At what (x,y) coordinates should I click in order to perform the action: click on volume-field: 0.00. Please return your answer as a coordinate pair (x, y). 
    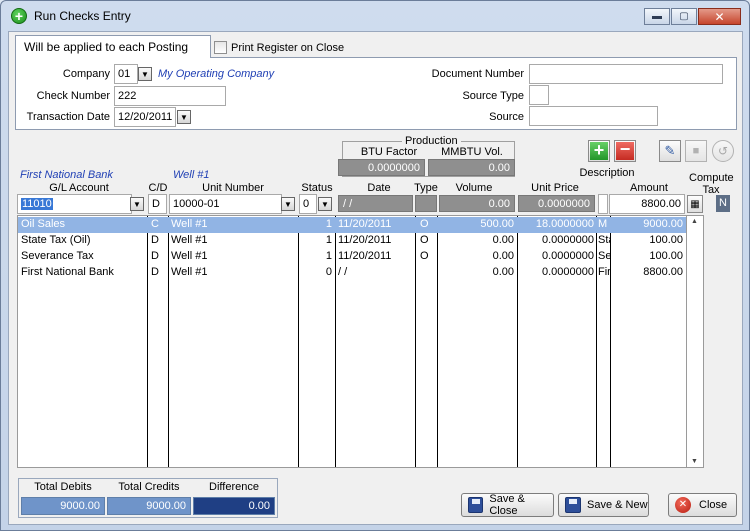
    Looking at the image, I should click on (477, 203).